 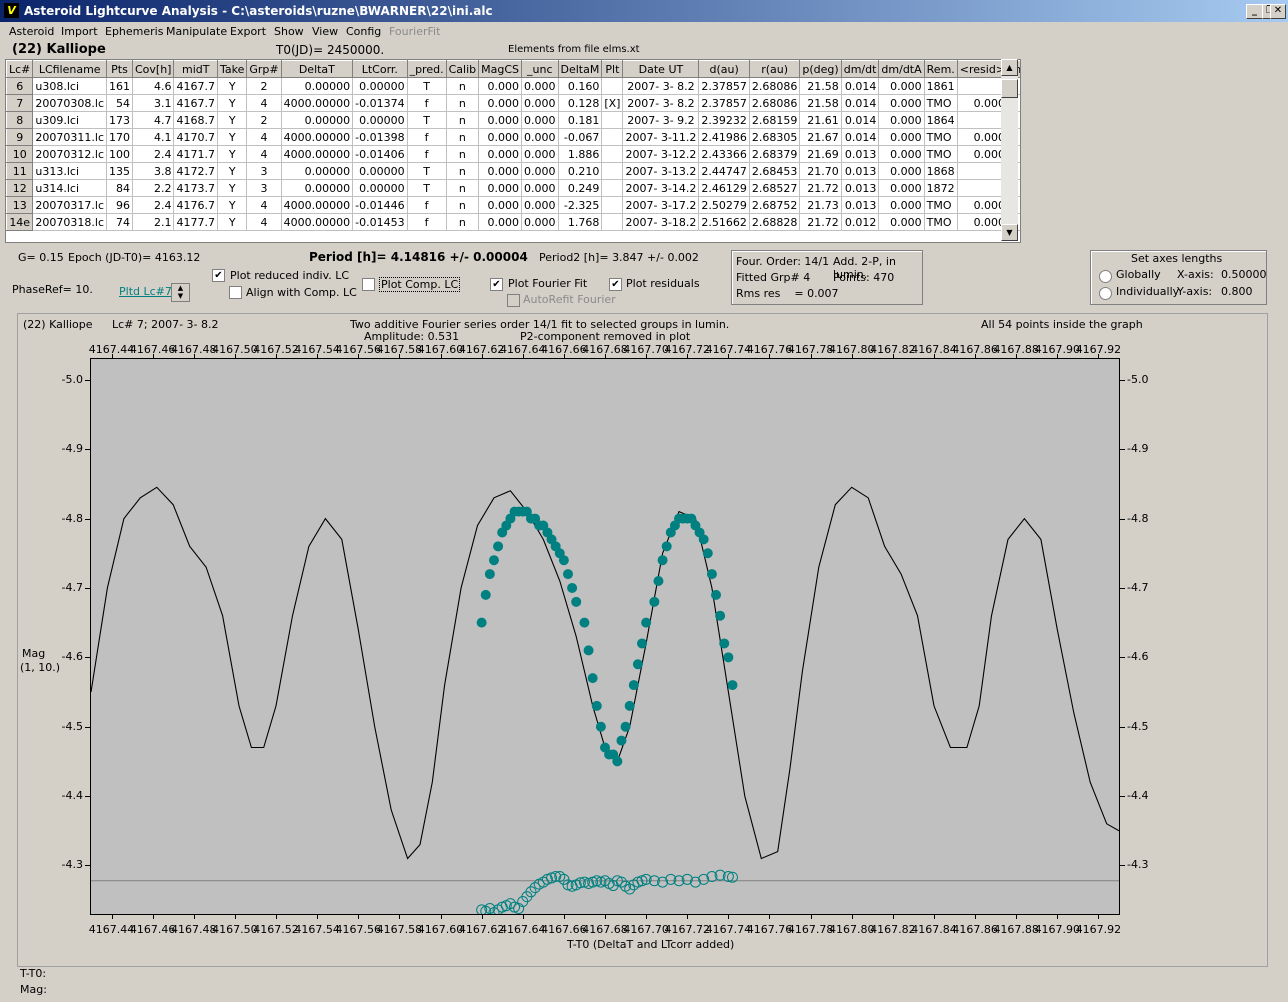 What do you see at coordinates (1237, 291) in the screenshot?
I see `y-axis-value: 0.800` at bounding box center [1237, 291].